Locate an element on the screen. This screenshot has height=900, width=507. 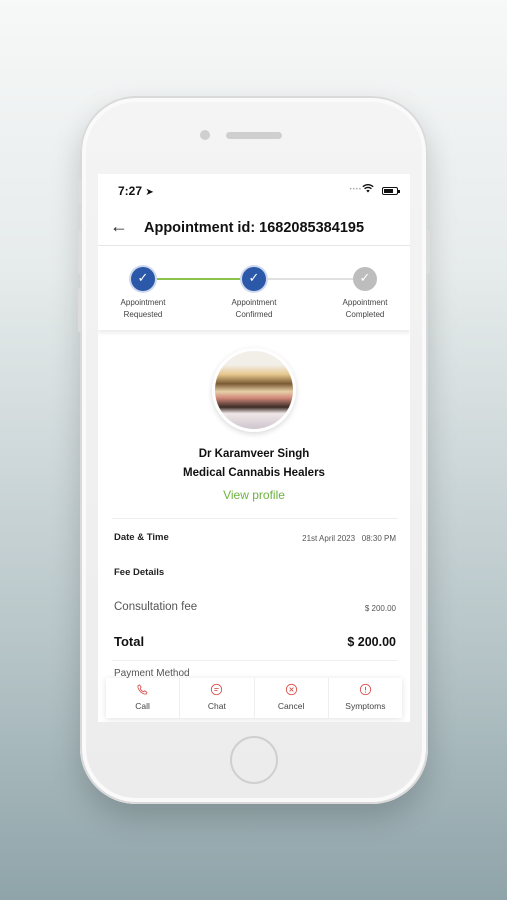
cancel-button: Cancel is located at coordinates (292, 698).